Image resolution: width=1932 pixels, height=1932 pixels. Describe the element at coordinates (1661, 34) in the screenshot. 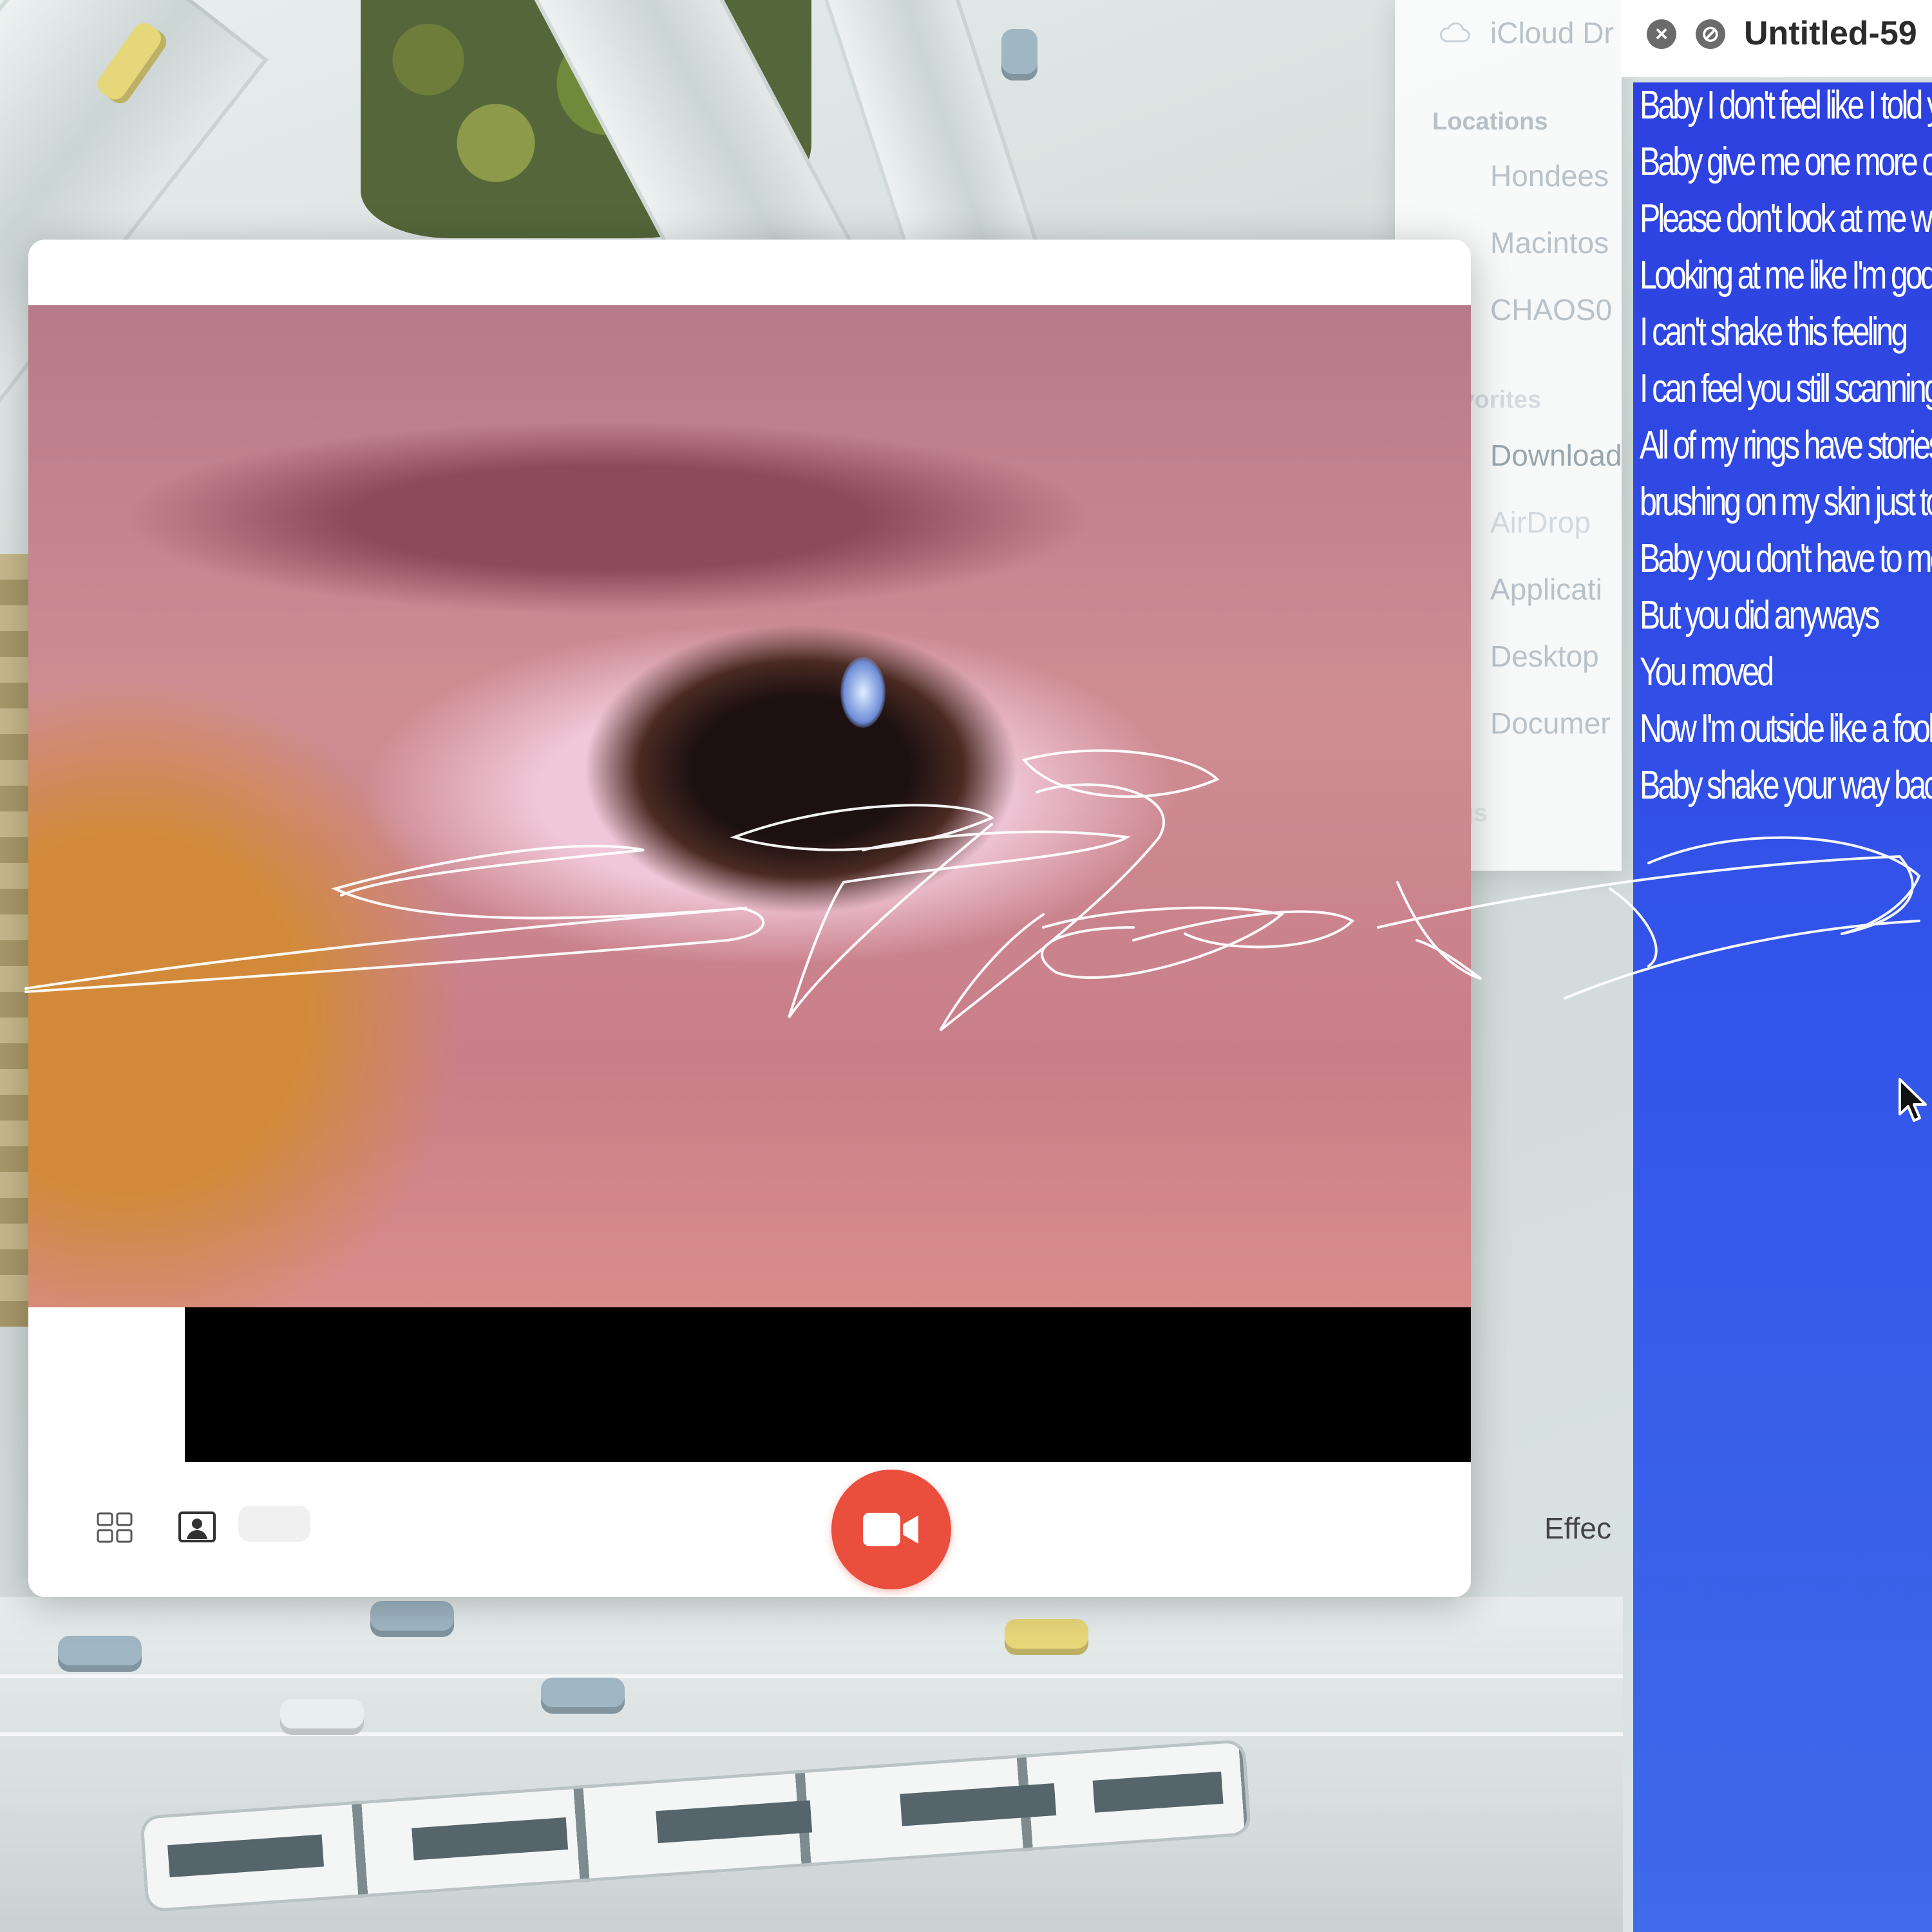

I see `close-icon: ×` at that location.